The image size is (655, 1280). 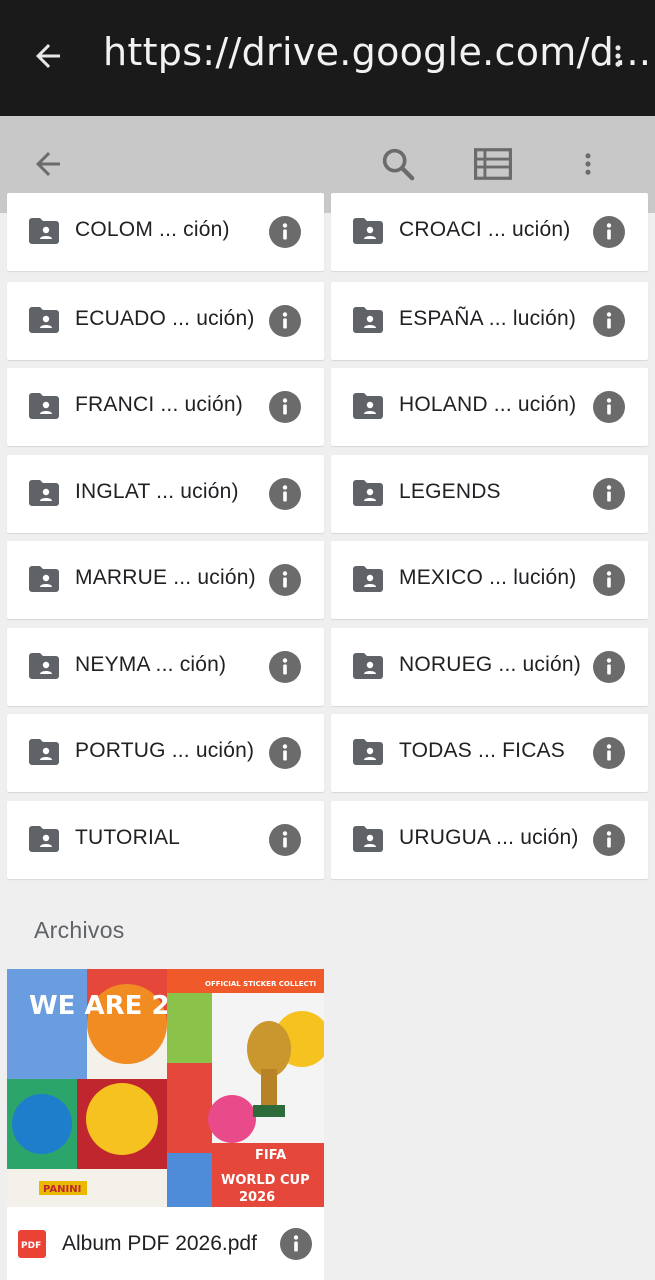 I want to click on thumbnail-title-line1: WORLD CUP, so click(x=265, y=1180).